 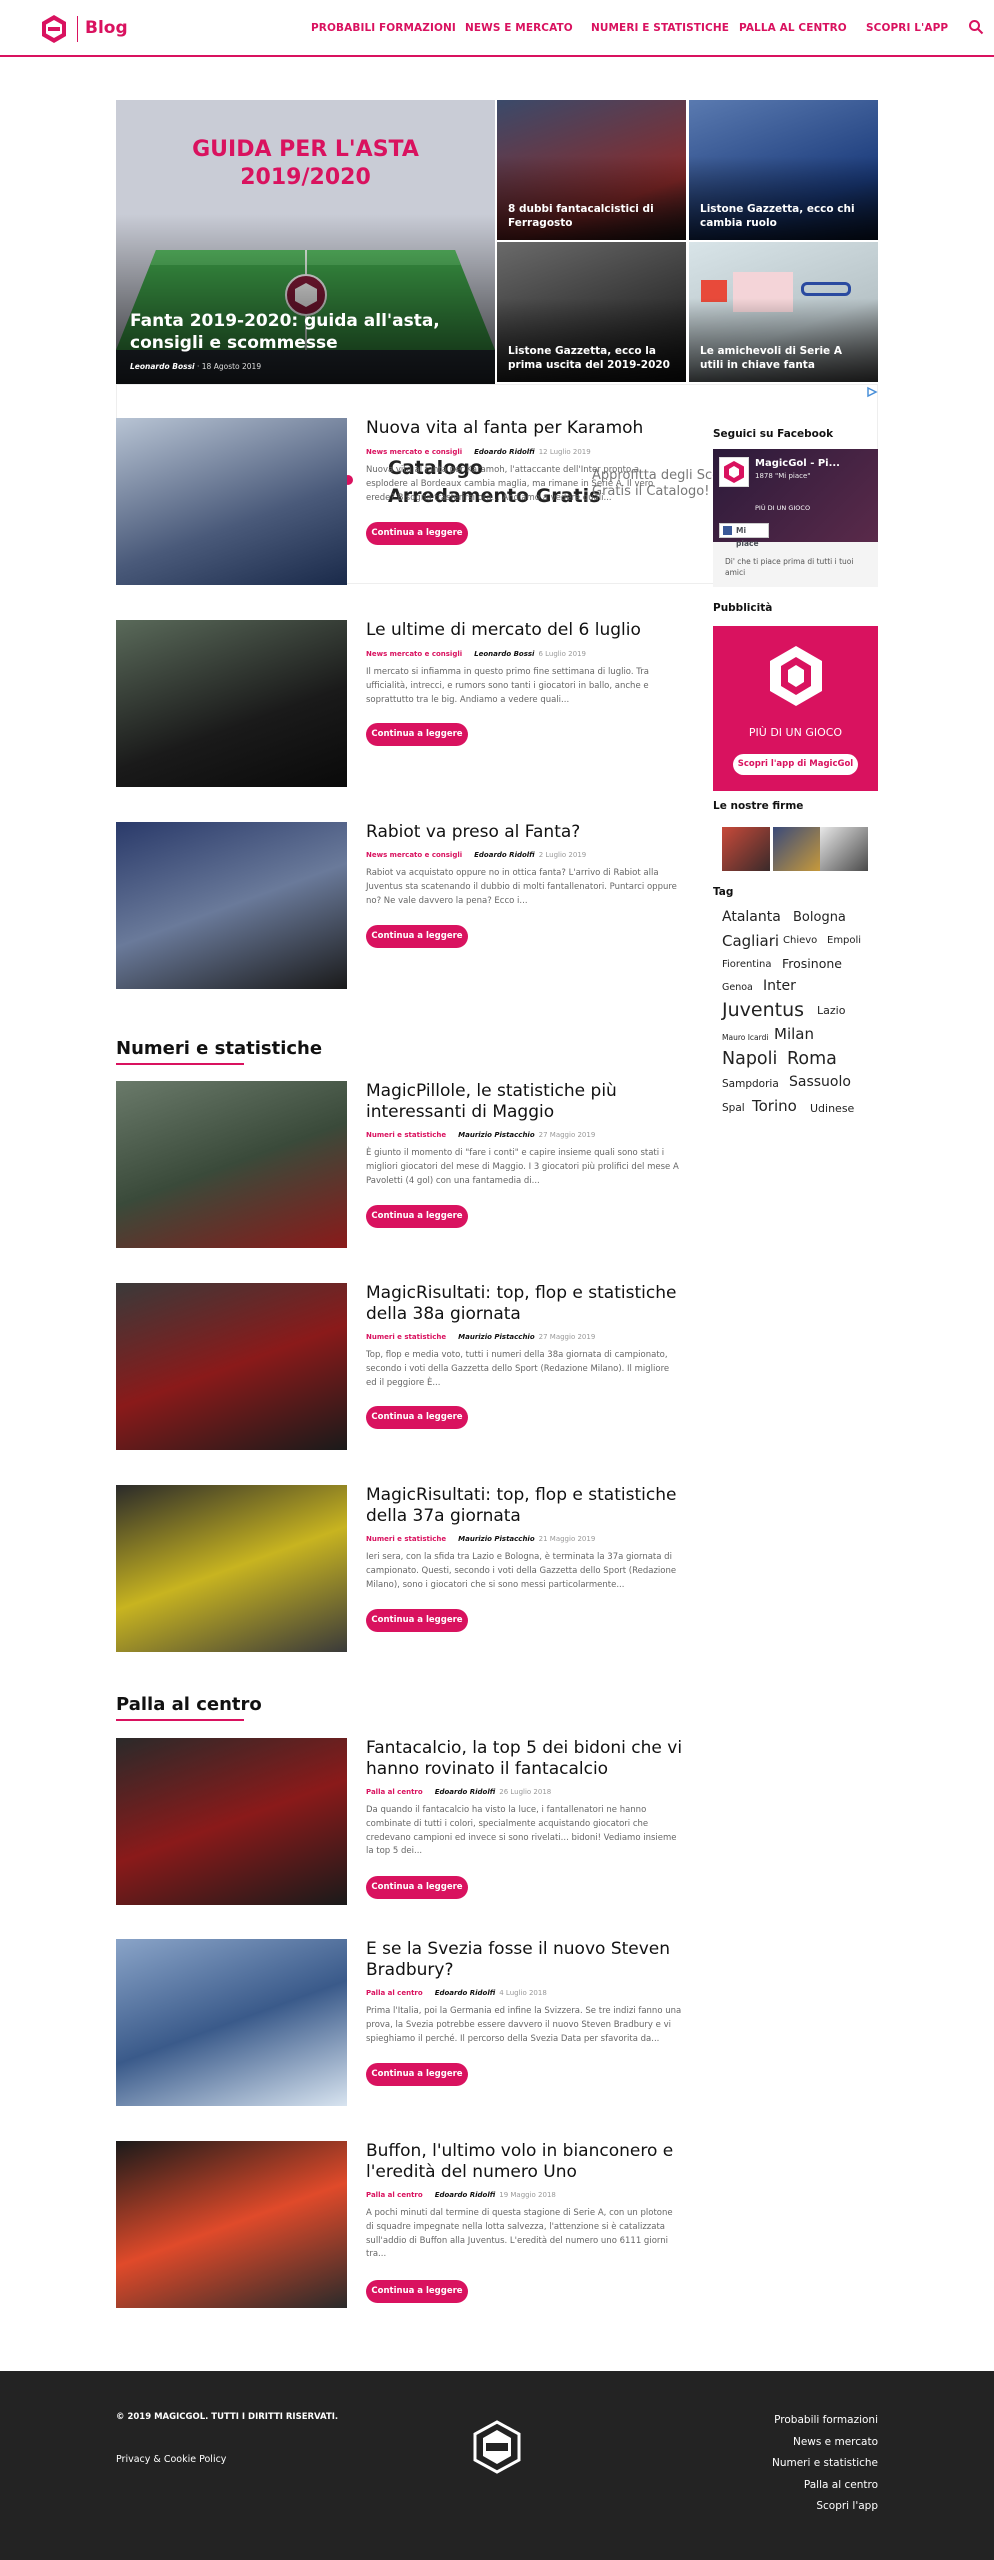 I want to click on tag-link: Lazio, so click(x=831, y=1010).